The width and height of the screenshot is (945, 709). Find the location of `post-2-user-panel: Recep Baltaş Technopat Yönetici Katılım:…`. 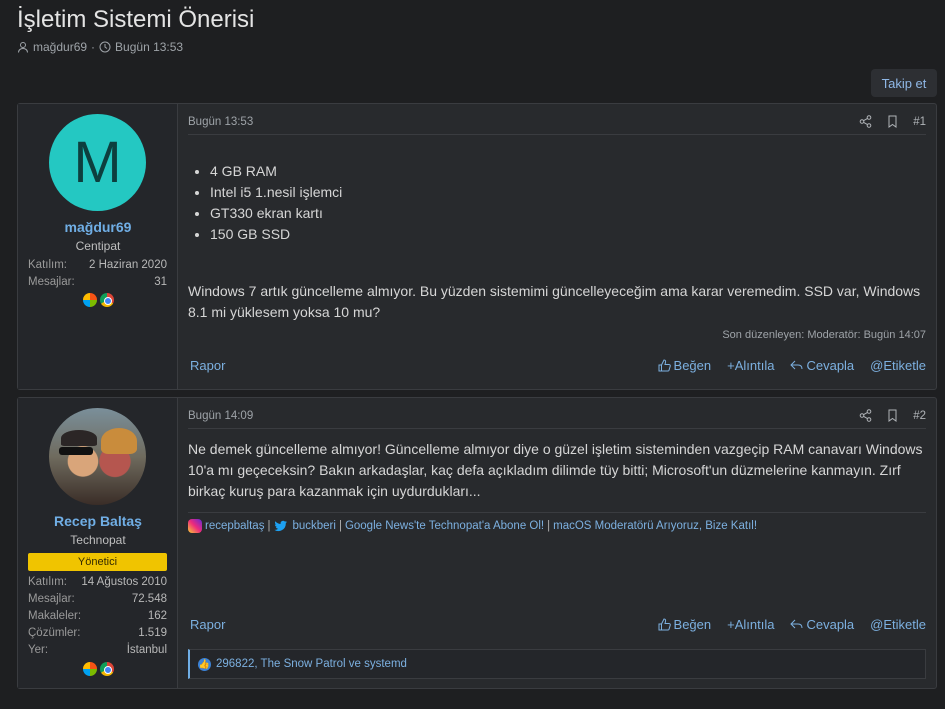

post-2-user-panel: Recep Baltaş Technopat Yönetici Katılım:… is located at coordinates (98, 543).